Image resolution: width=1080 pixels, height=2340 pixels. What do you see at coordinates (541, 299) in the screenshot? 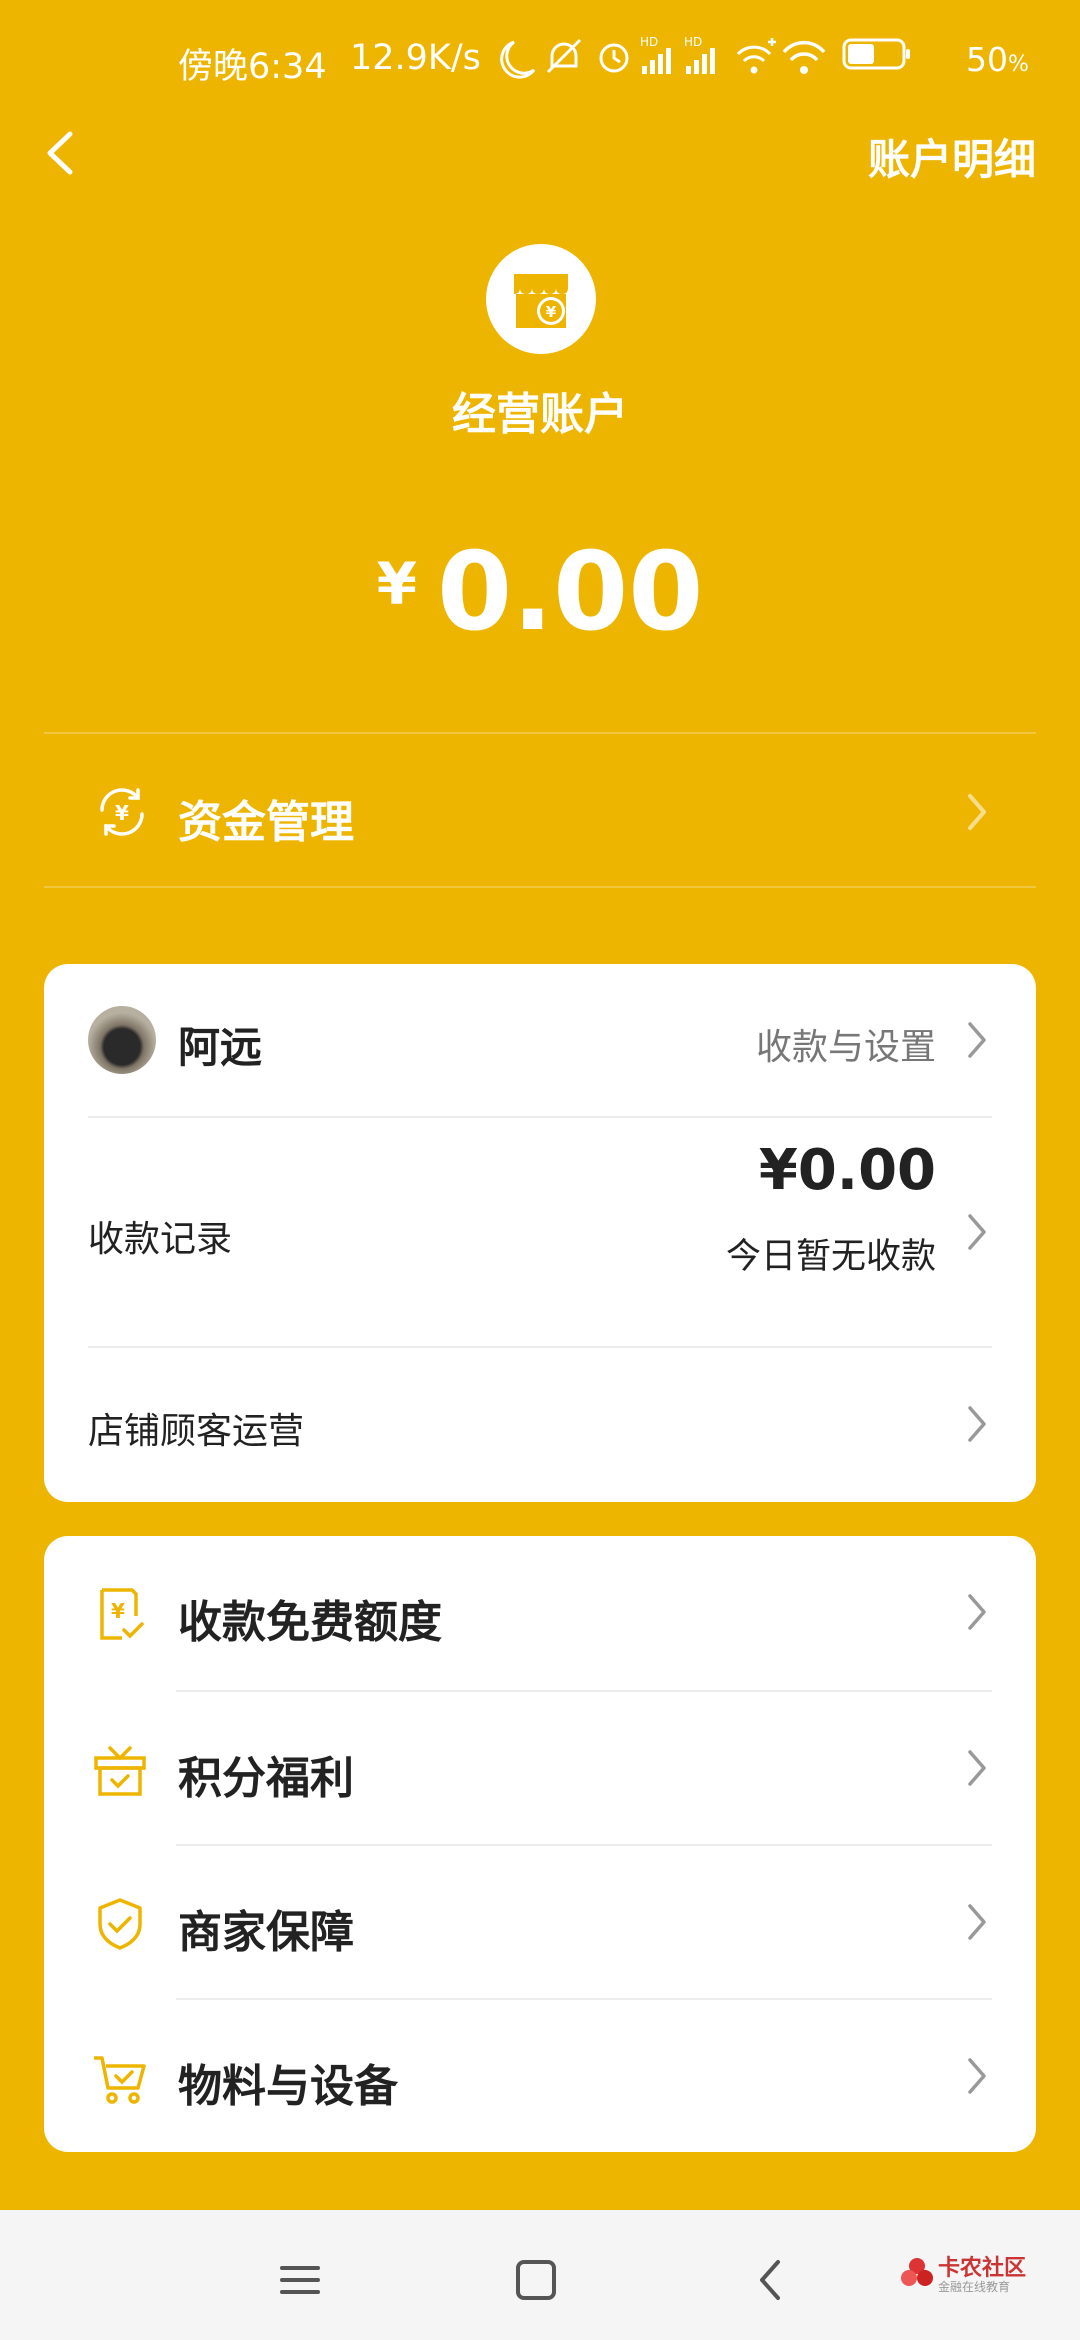
I see `shop-yen-icon: ¥` at bounding box center [541, 299].